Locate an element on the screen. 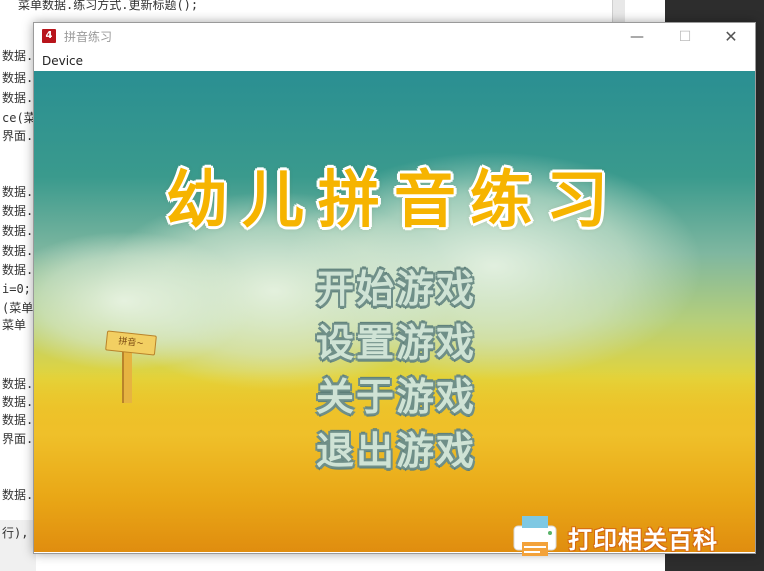 The image size is (764, 571). status-bar: 行), is located at coordinates (18, 545).